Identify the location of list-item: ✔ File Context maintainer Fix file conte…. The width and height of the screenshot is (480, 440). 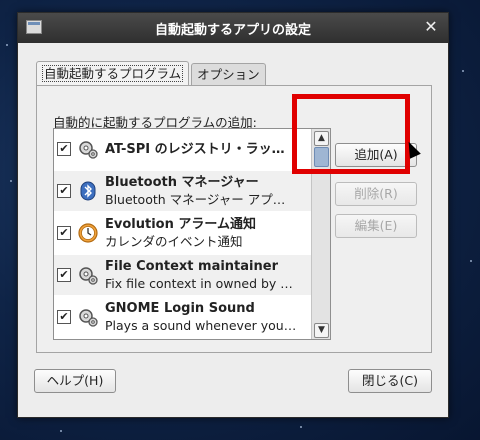
(183, 275).